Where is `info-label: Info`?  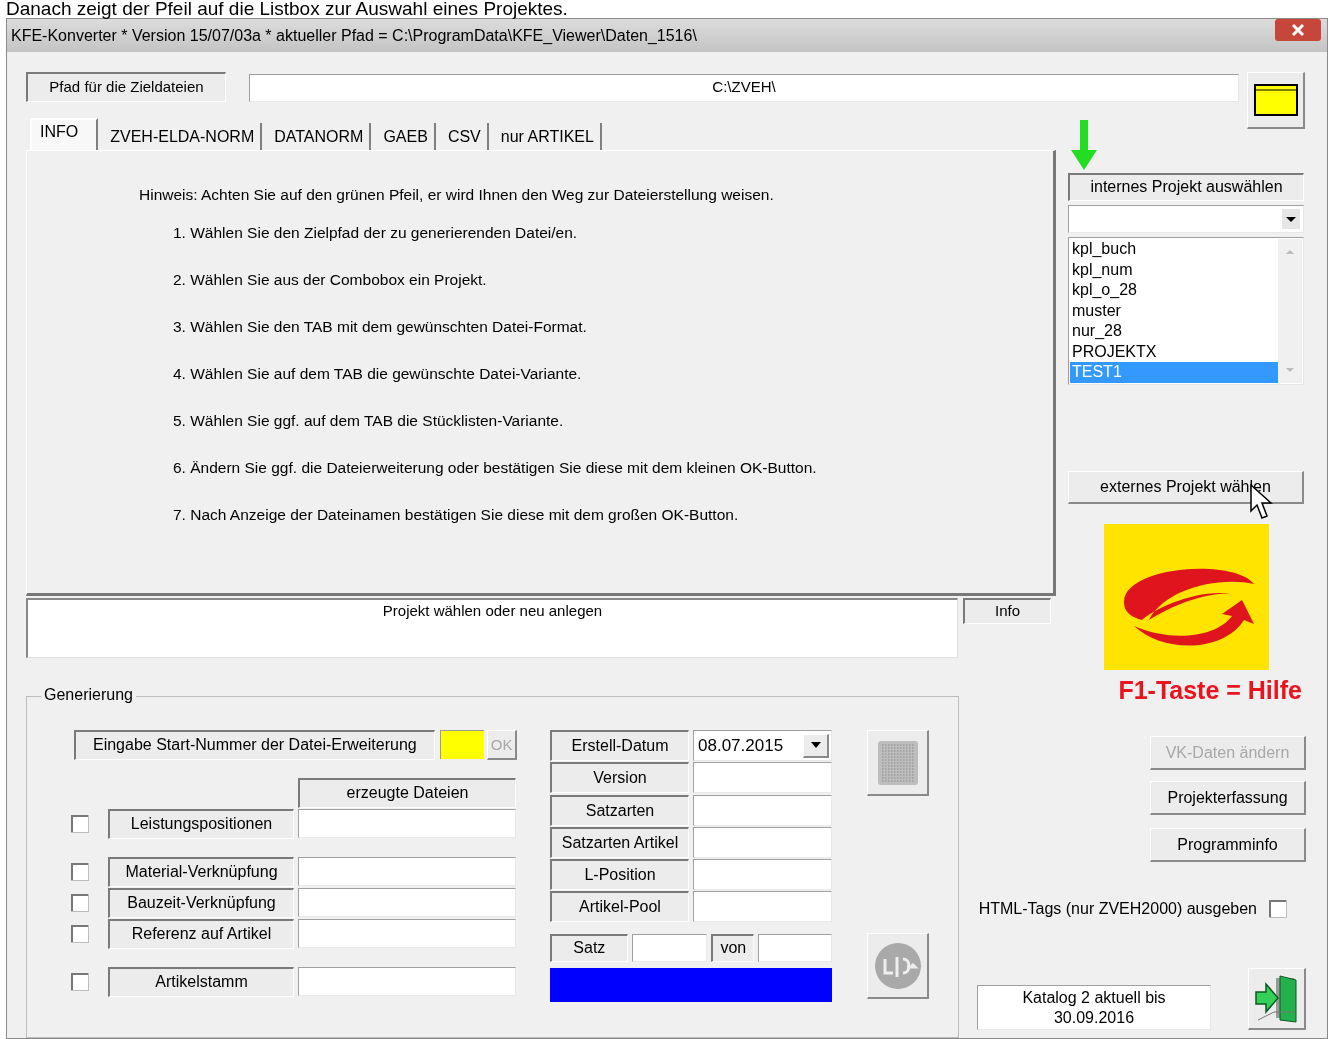 info-label: Info is located at coordinates (1007, 611).